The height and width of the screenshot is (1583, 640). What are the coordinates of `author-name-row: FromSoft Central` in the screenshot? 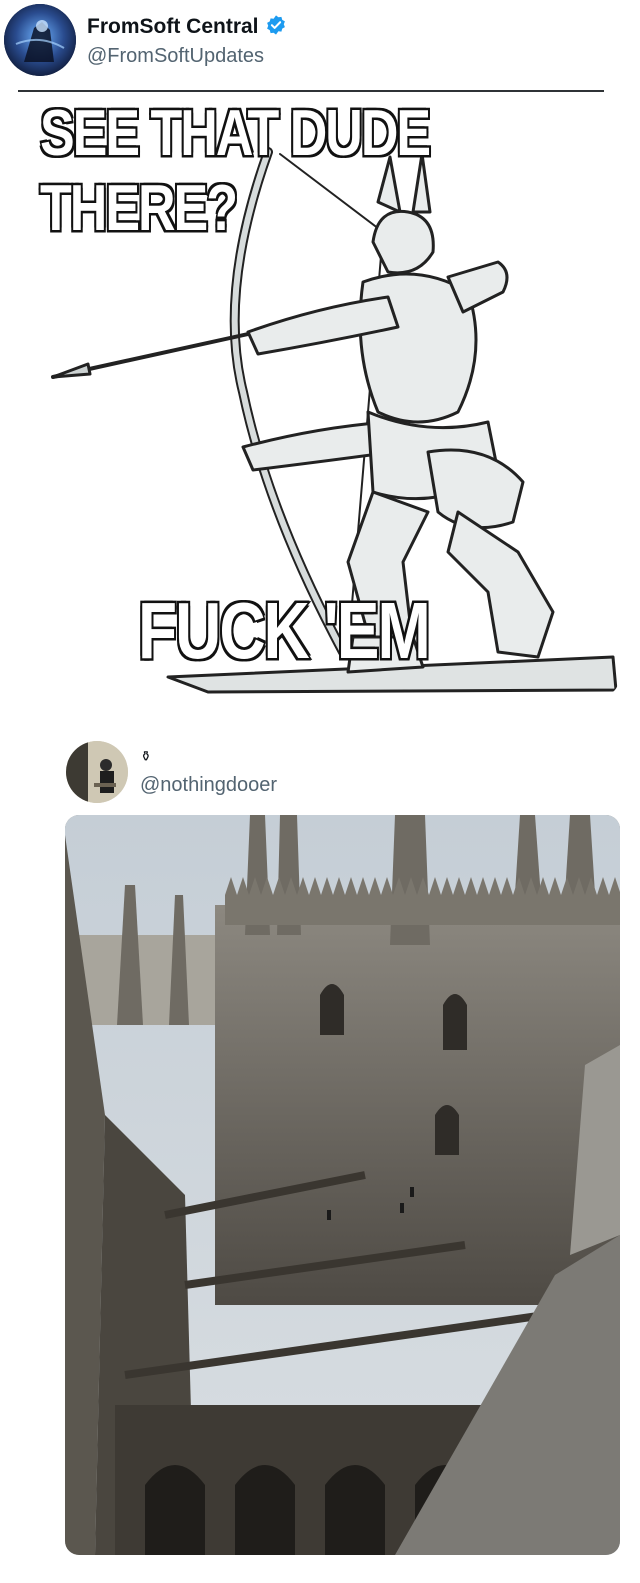 It's located at (187, 28).